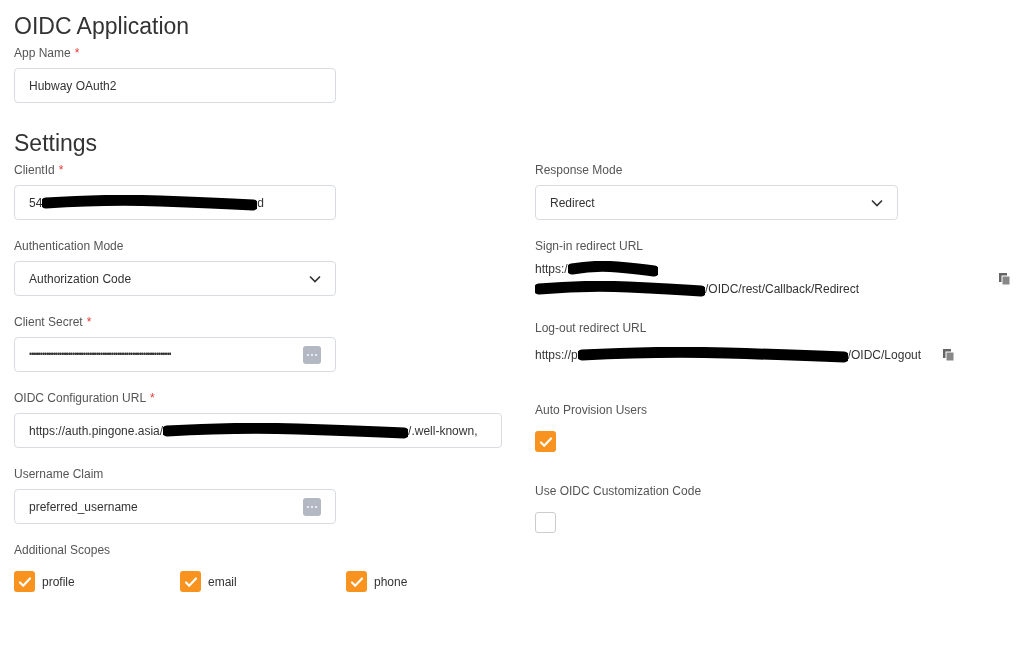 This screenshot has width=1024, height=646. Describe the element at coordinates (391, 582) in the screenshot. I see `checkbox-label: phone` at that location.